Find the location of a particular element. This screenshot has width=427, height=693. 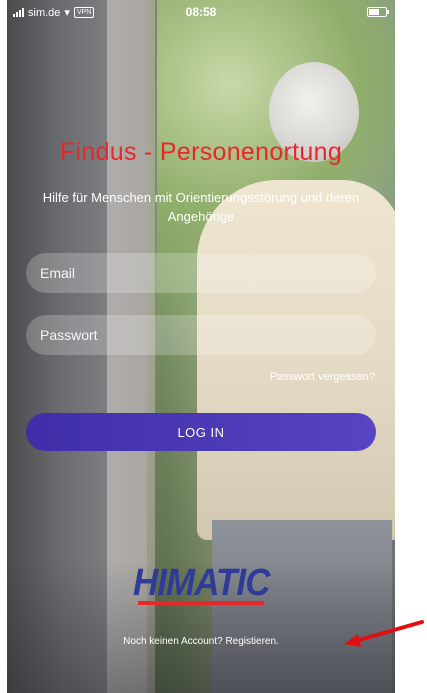

status-bar: sim.de ▾ VPN 08:58 is located at coordinates (201, 13).